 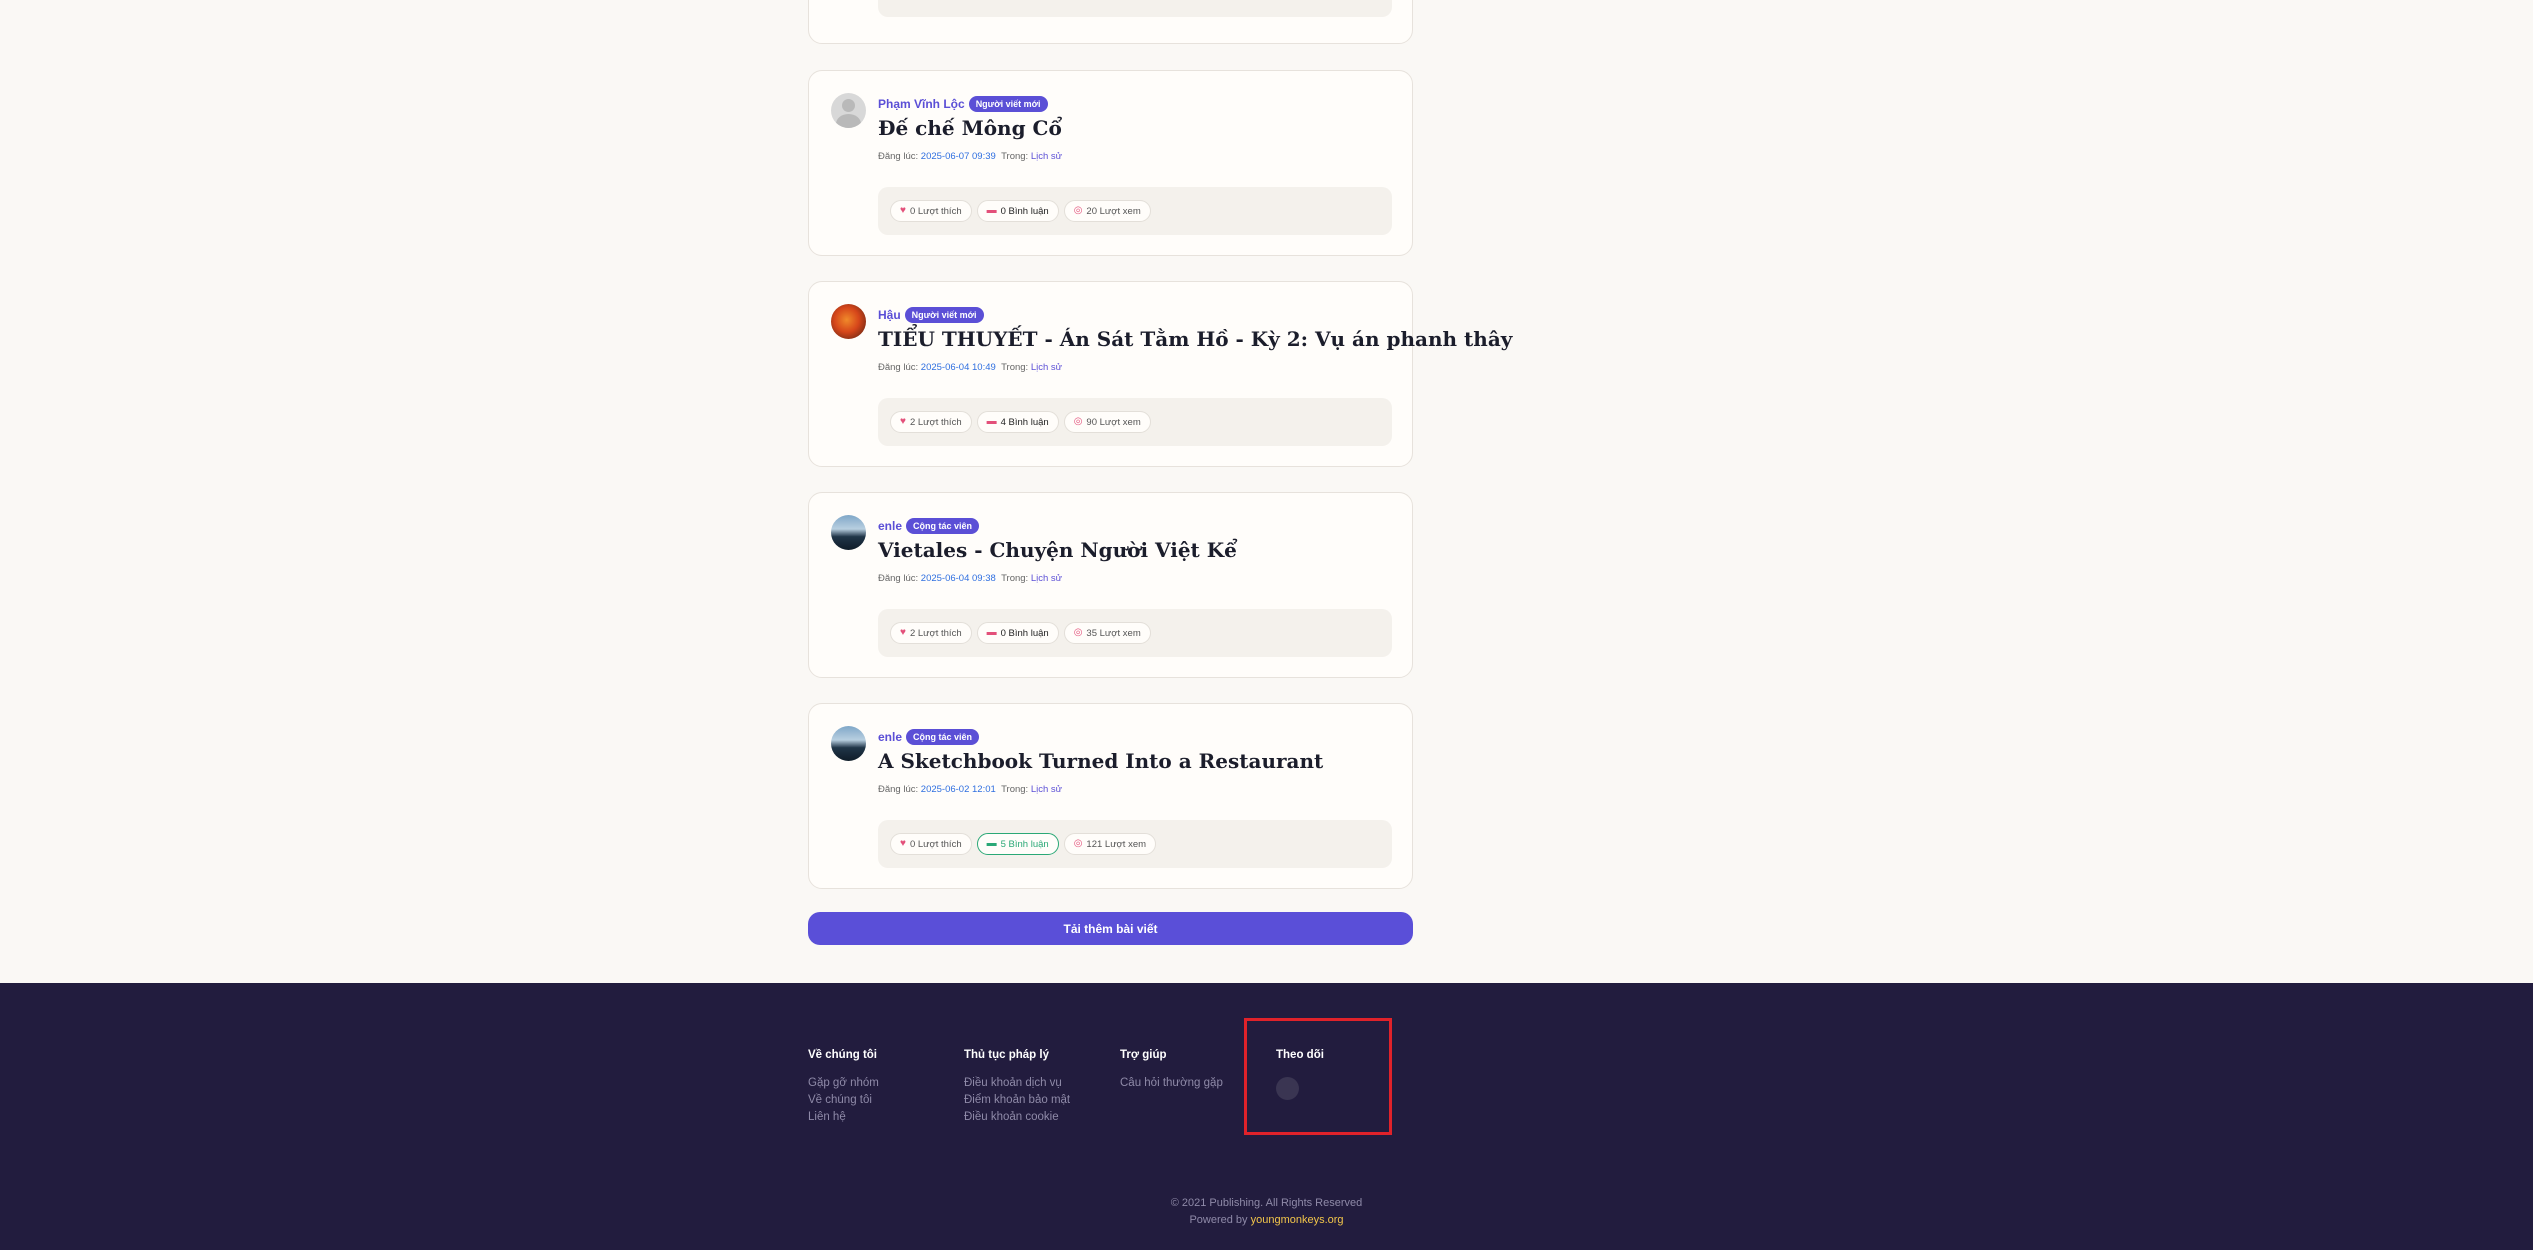 I want to click on comment-button: ▬ 4 Bình luận, so click(x=1017, y=422).